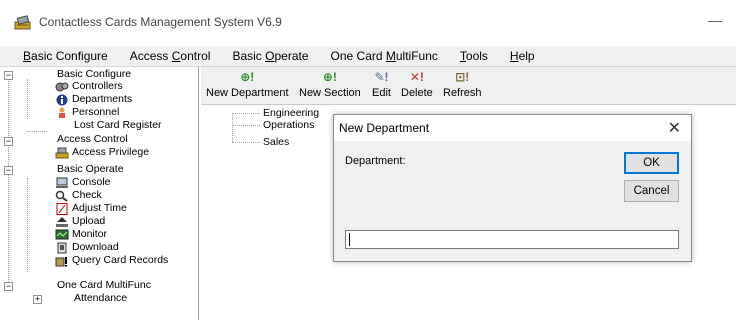 The width and height of the screenshot is (736, 320). Describe the element at coordinates (62, 247) in the screenshot. I see `download-icon` at that location.